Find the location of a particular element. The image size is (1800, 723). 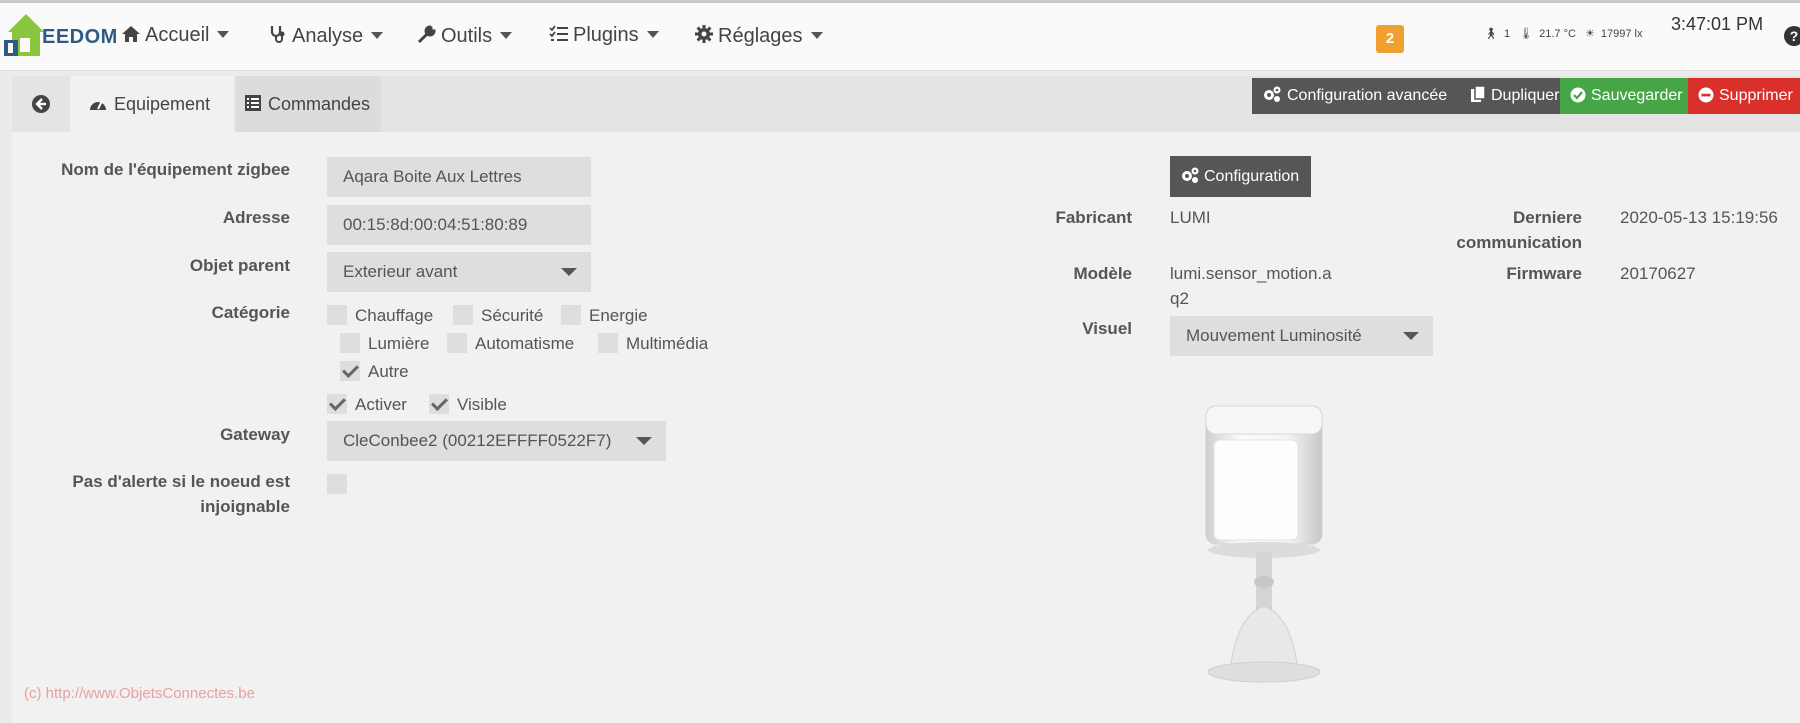

configuration-button: Configuration is located at coordinates (1240, 176).